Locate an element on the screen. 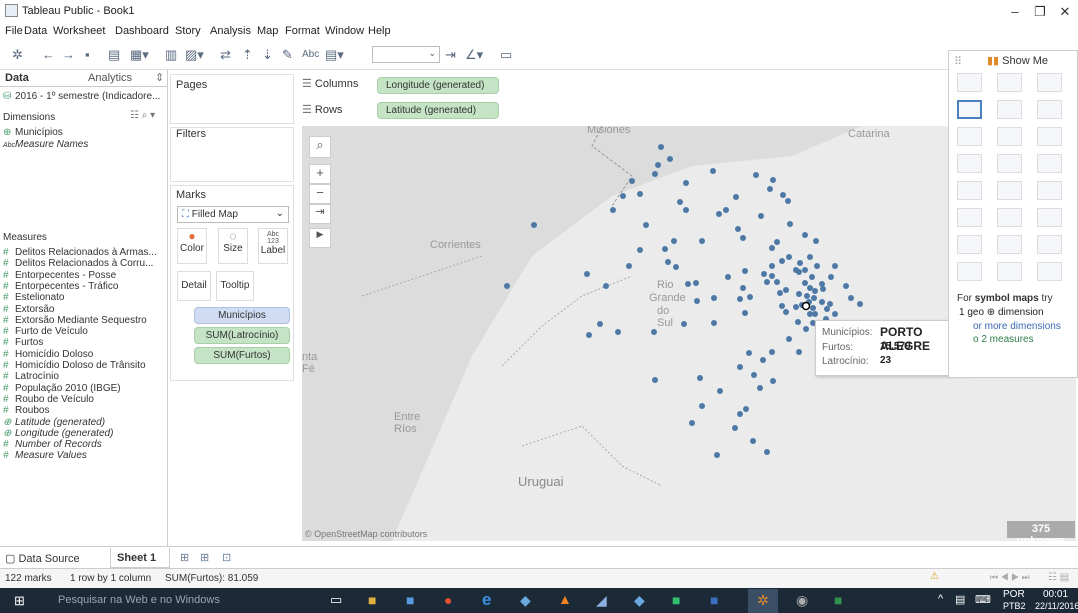 This screenshot has height=613, width=1078. dimensions-menu-icon: ☷ ⌕ ▾ is located at coordinates (142, 115).